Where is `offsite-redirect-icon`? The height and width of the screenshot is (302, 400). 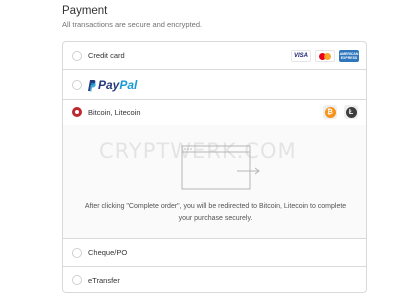 offsite-redirect-icon is located at coordinates (220, 167).